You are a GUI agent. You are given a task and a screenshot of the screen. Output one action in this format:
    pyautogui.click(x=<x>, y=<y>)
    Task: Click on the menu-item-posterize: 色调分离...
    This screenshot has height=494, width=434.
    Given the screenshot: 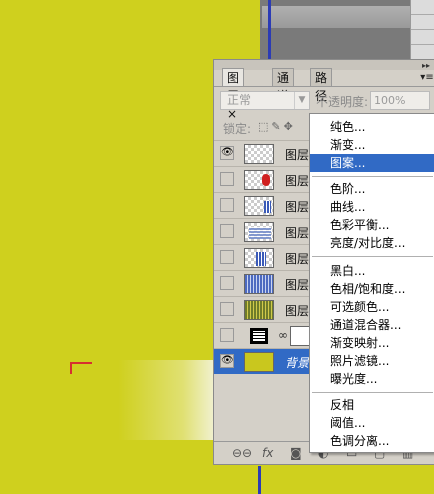 What is the action you would take?
    pyautogui.click(x=372, y=441)
    